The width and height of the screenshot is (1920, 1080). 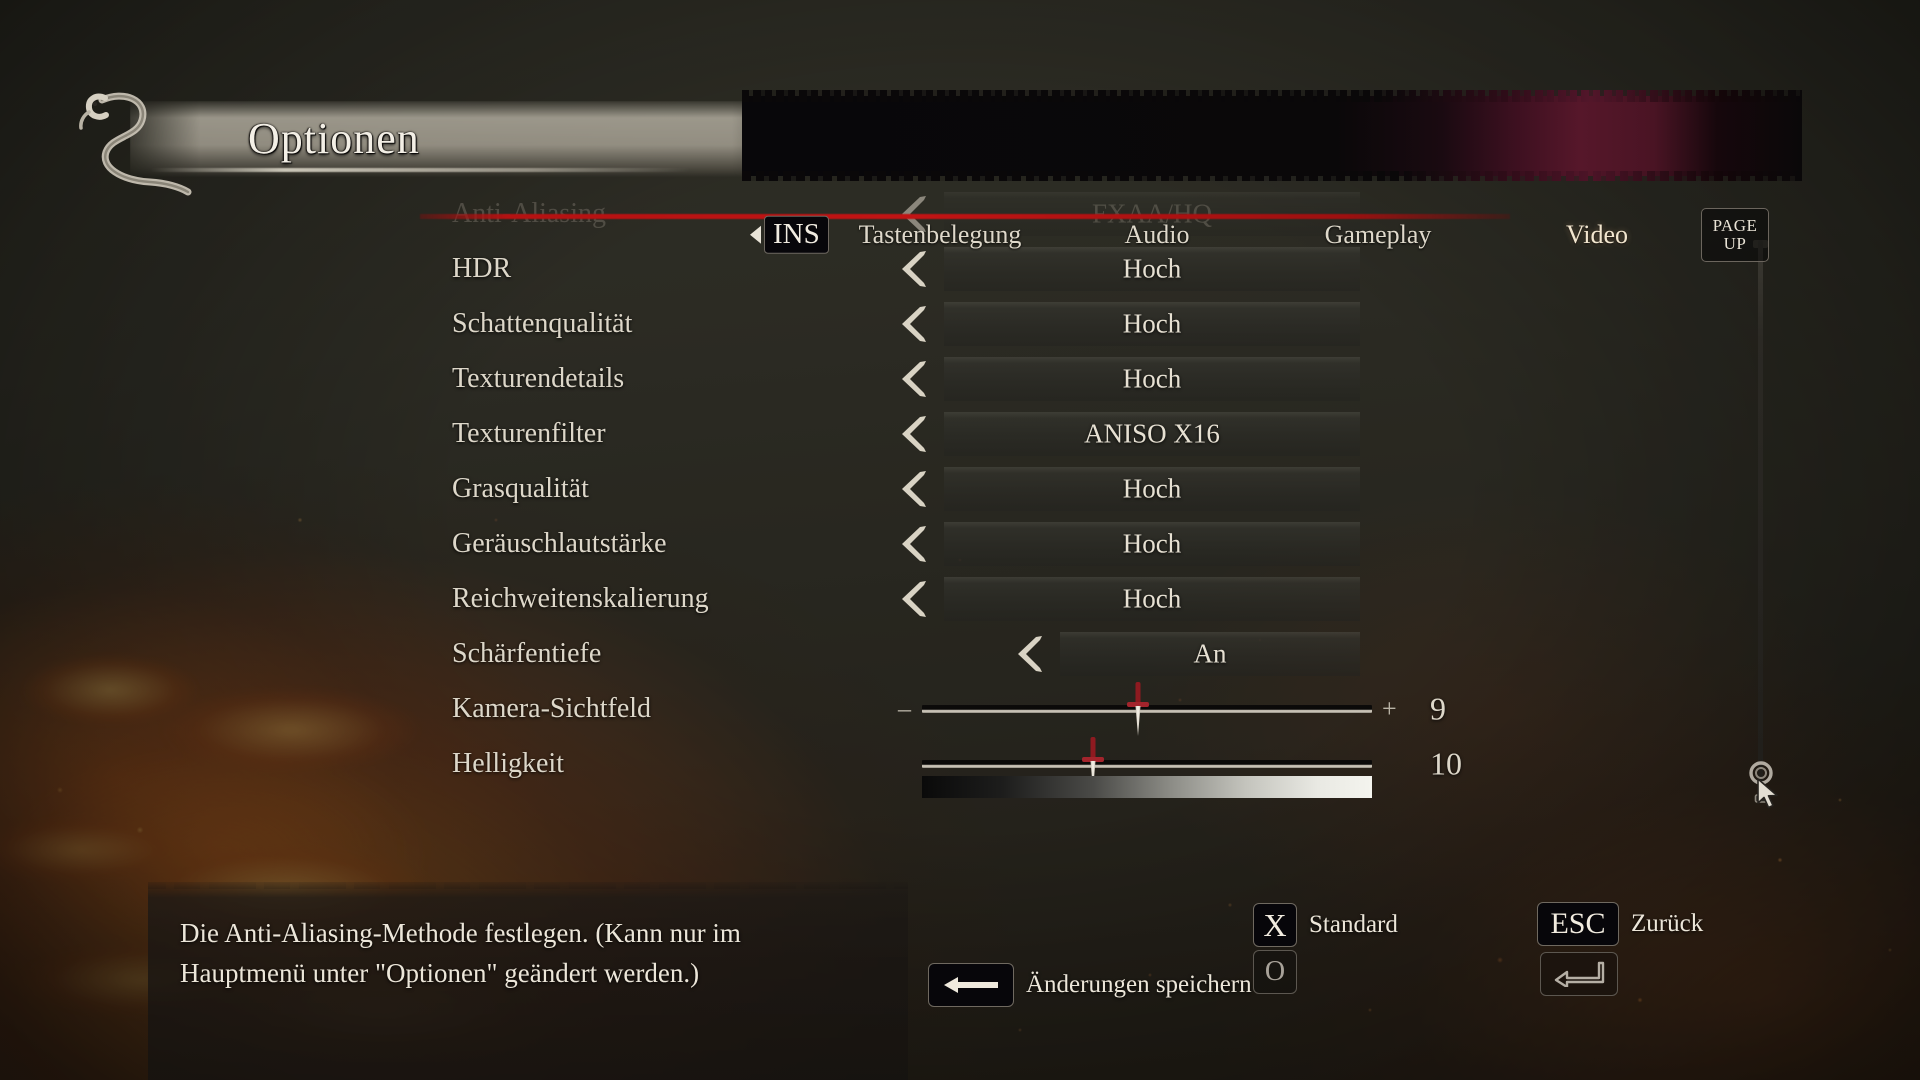 I want to click on backspace-key-icon, so click(x=971, y=985).